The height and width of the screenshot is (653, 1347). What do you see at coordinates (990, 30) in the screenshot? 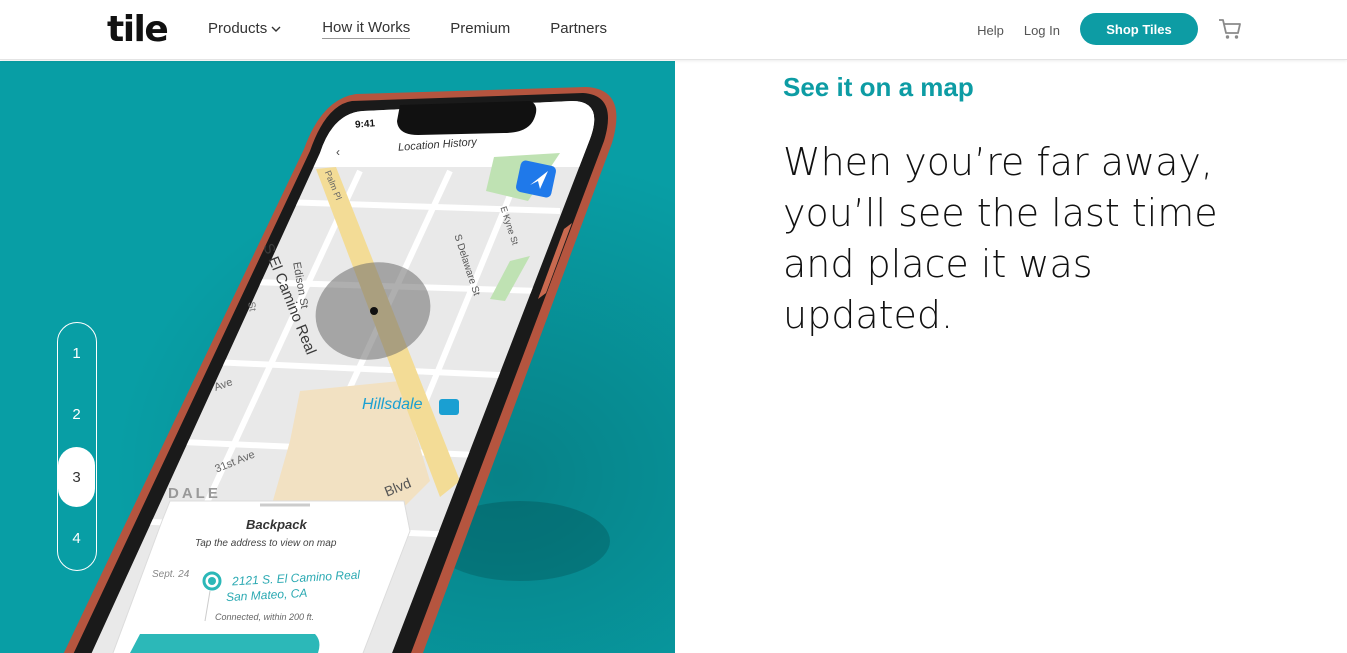
I see `help-link: Help` at bounding box center [990, 30].